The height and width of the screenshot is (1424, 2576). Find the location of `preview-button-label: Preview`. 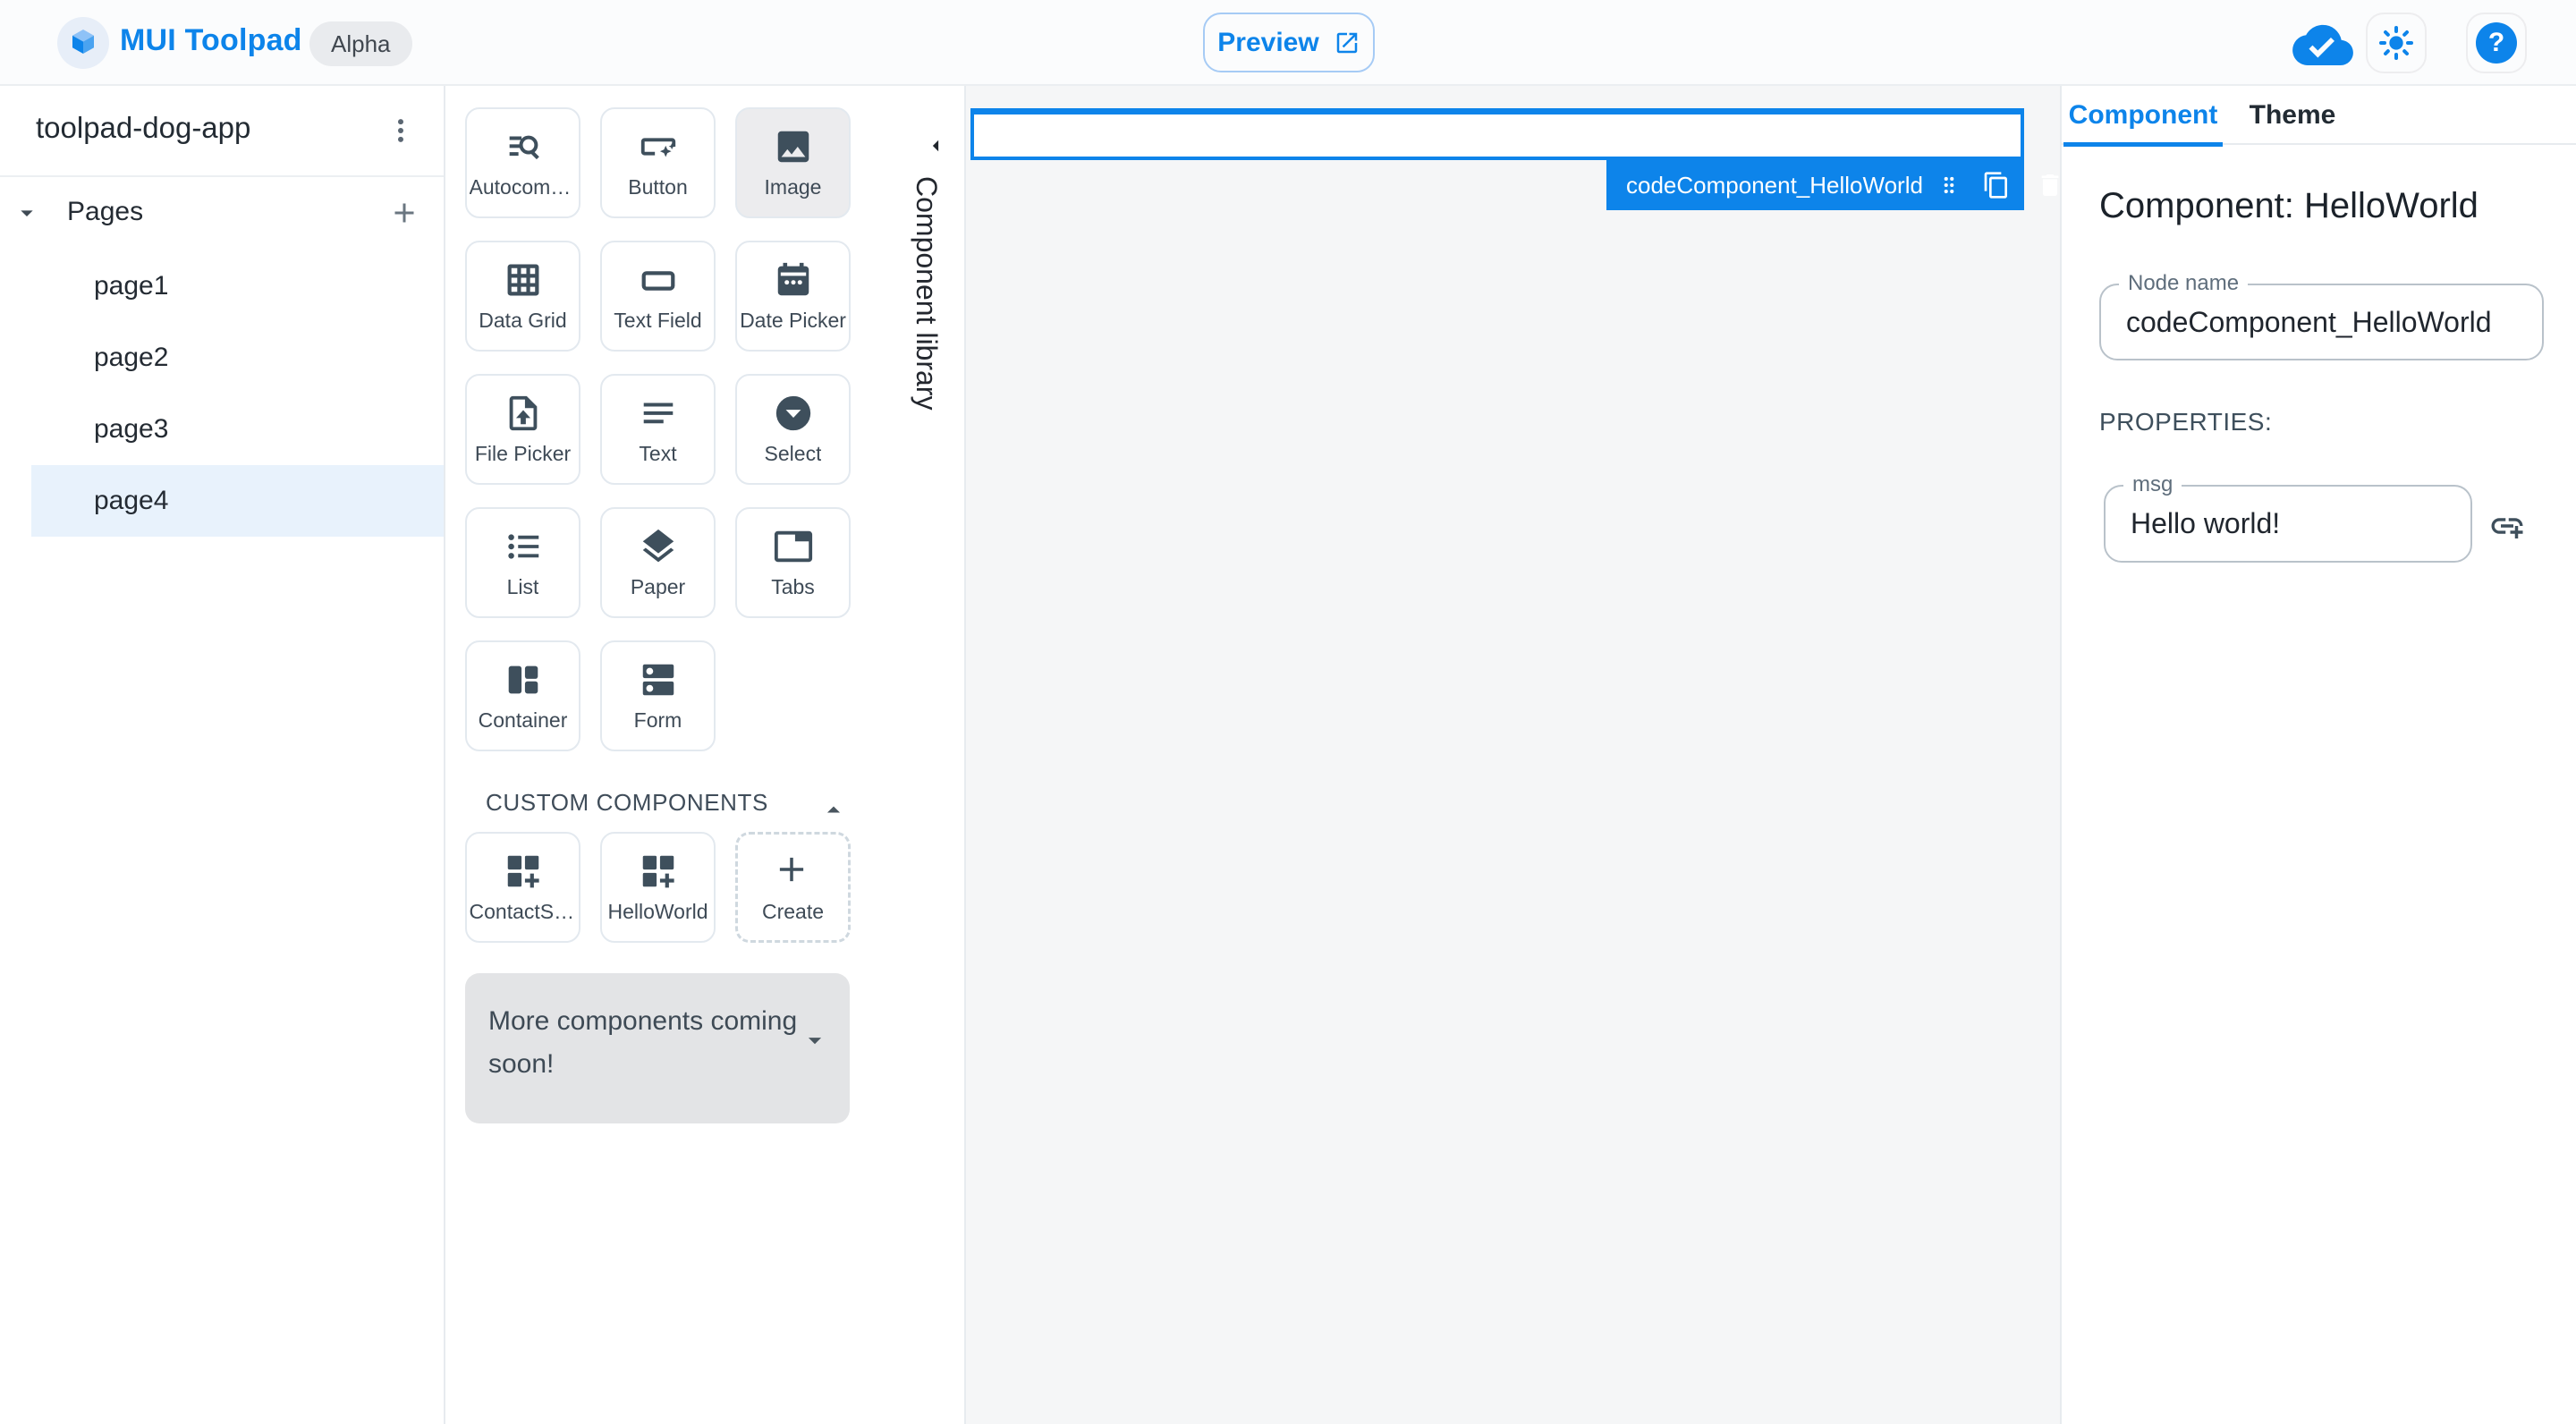

preview-button-label: Preview is located at coordinates (1268, 42).